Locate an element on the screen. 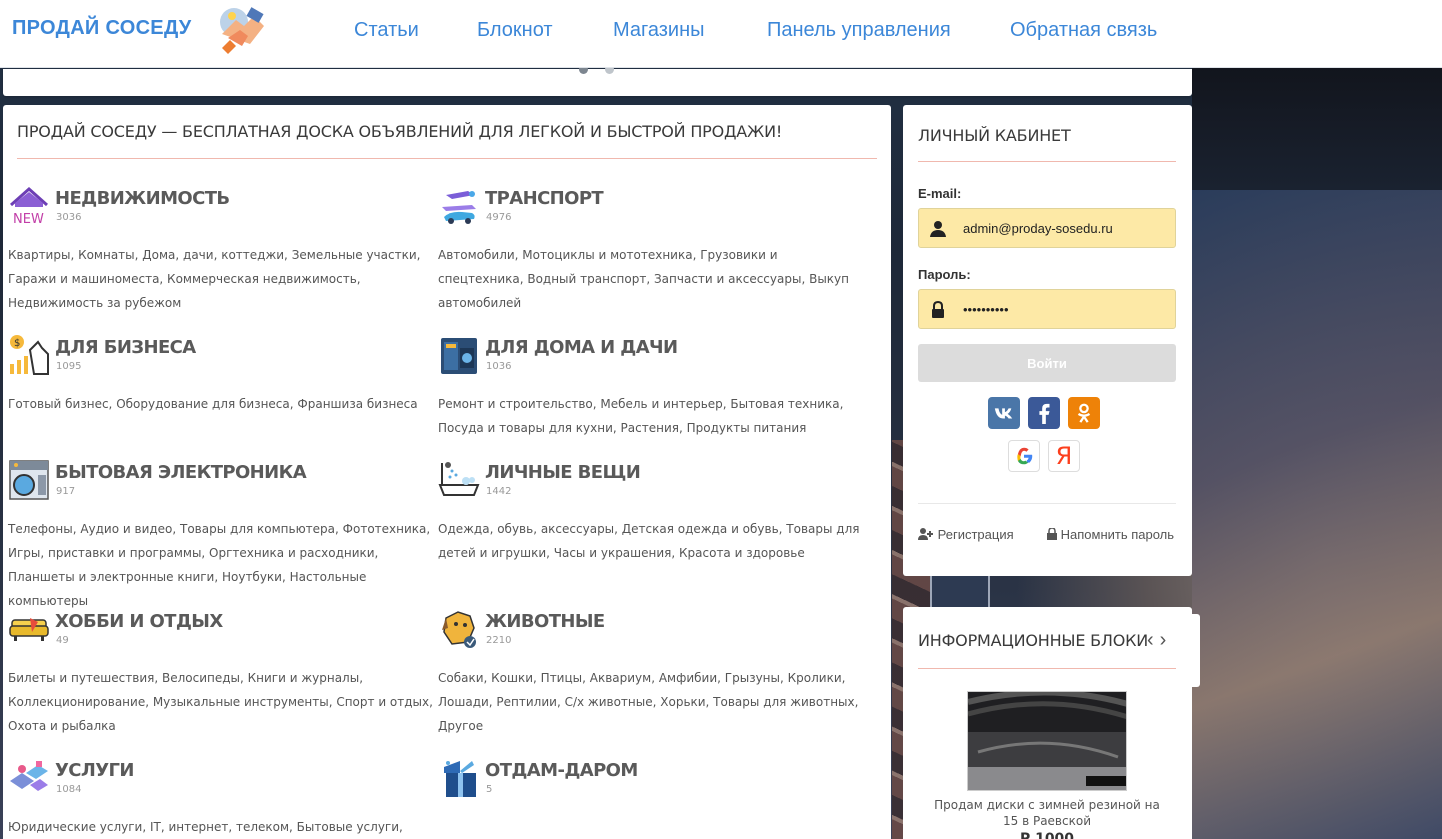 Image resolution: width=1442 pixels, height=839 pixels. vehicles-icon is located at coordinates (459, 206).